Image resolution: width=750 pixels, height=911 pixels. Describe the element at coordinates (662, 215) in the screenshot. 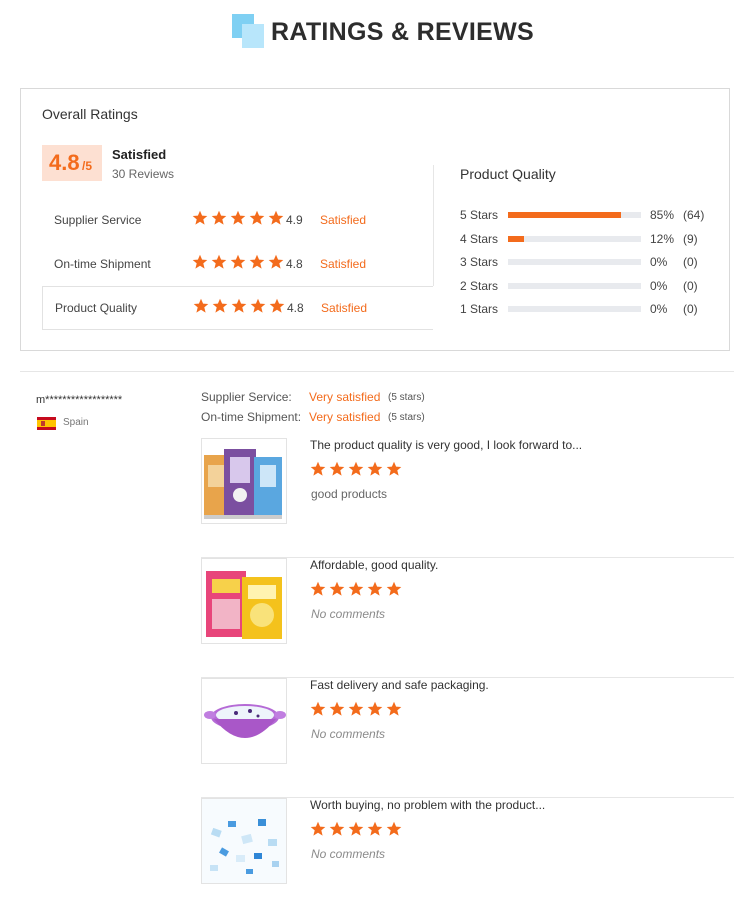

I see `bar-percent: 85%` at that location.